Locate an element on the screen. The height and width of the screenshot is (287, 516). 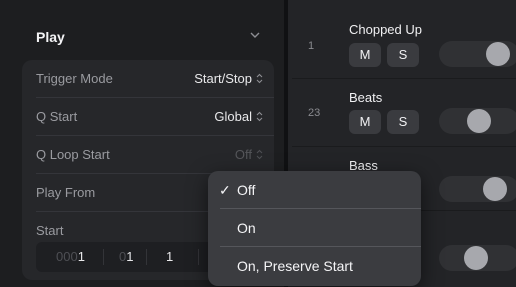
track-name: Beats is located at coordinates (366, 97).